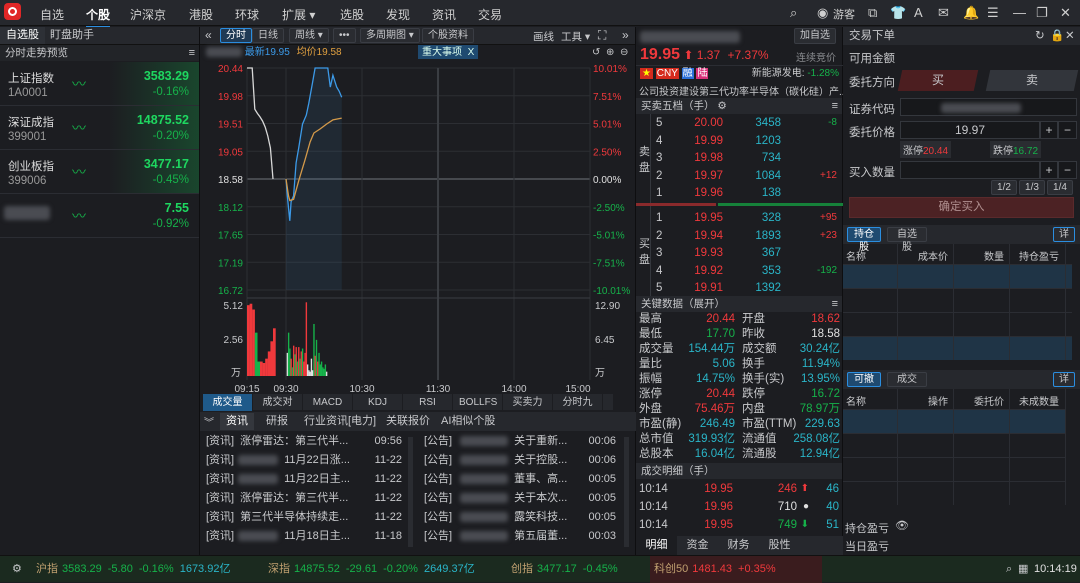  Describe the element at coordinates (567, 569) in the screenshot. I see `status-index: 创指 3477.17 -0.45%` at that location.